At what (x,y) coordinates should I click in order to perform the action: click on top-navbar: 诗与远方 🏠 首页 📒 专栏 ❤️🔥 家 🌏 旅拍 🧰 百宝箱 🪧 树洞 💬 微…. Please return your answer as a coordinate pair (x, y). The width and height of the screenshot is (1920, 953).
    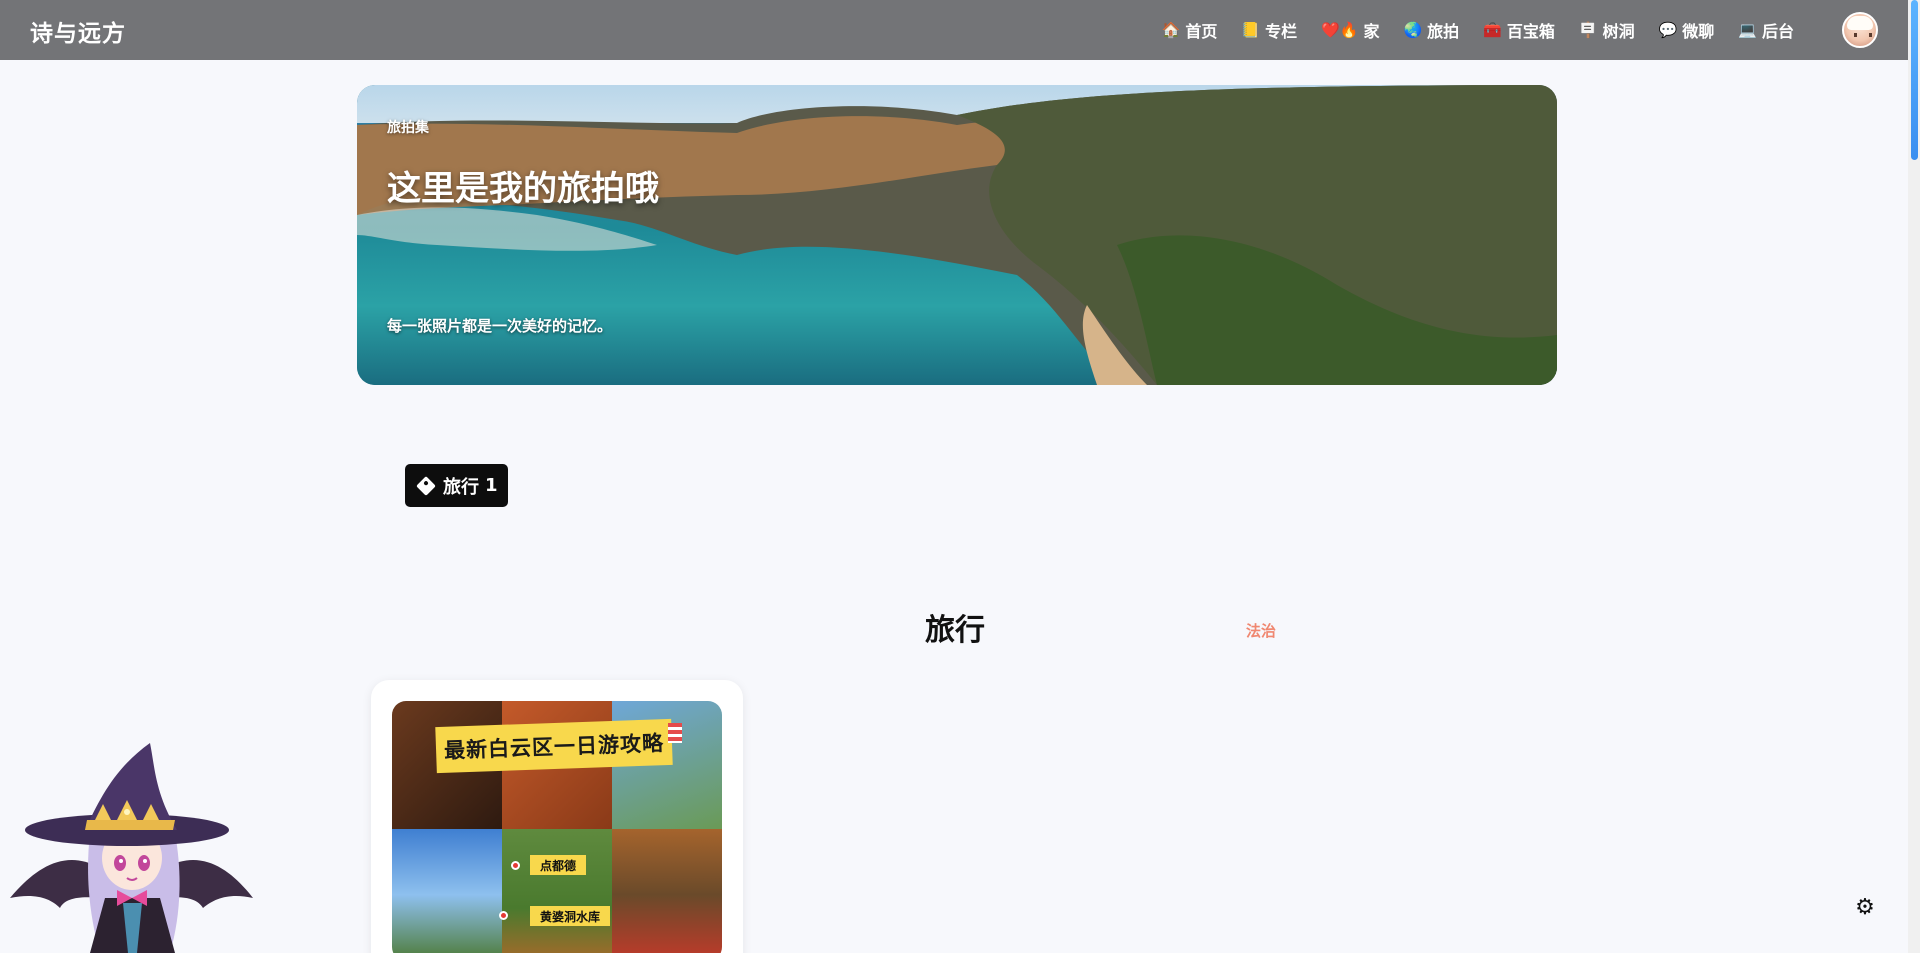
    Looking at the image, I should click on (960, 30).